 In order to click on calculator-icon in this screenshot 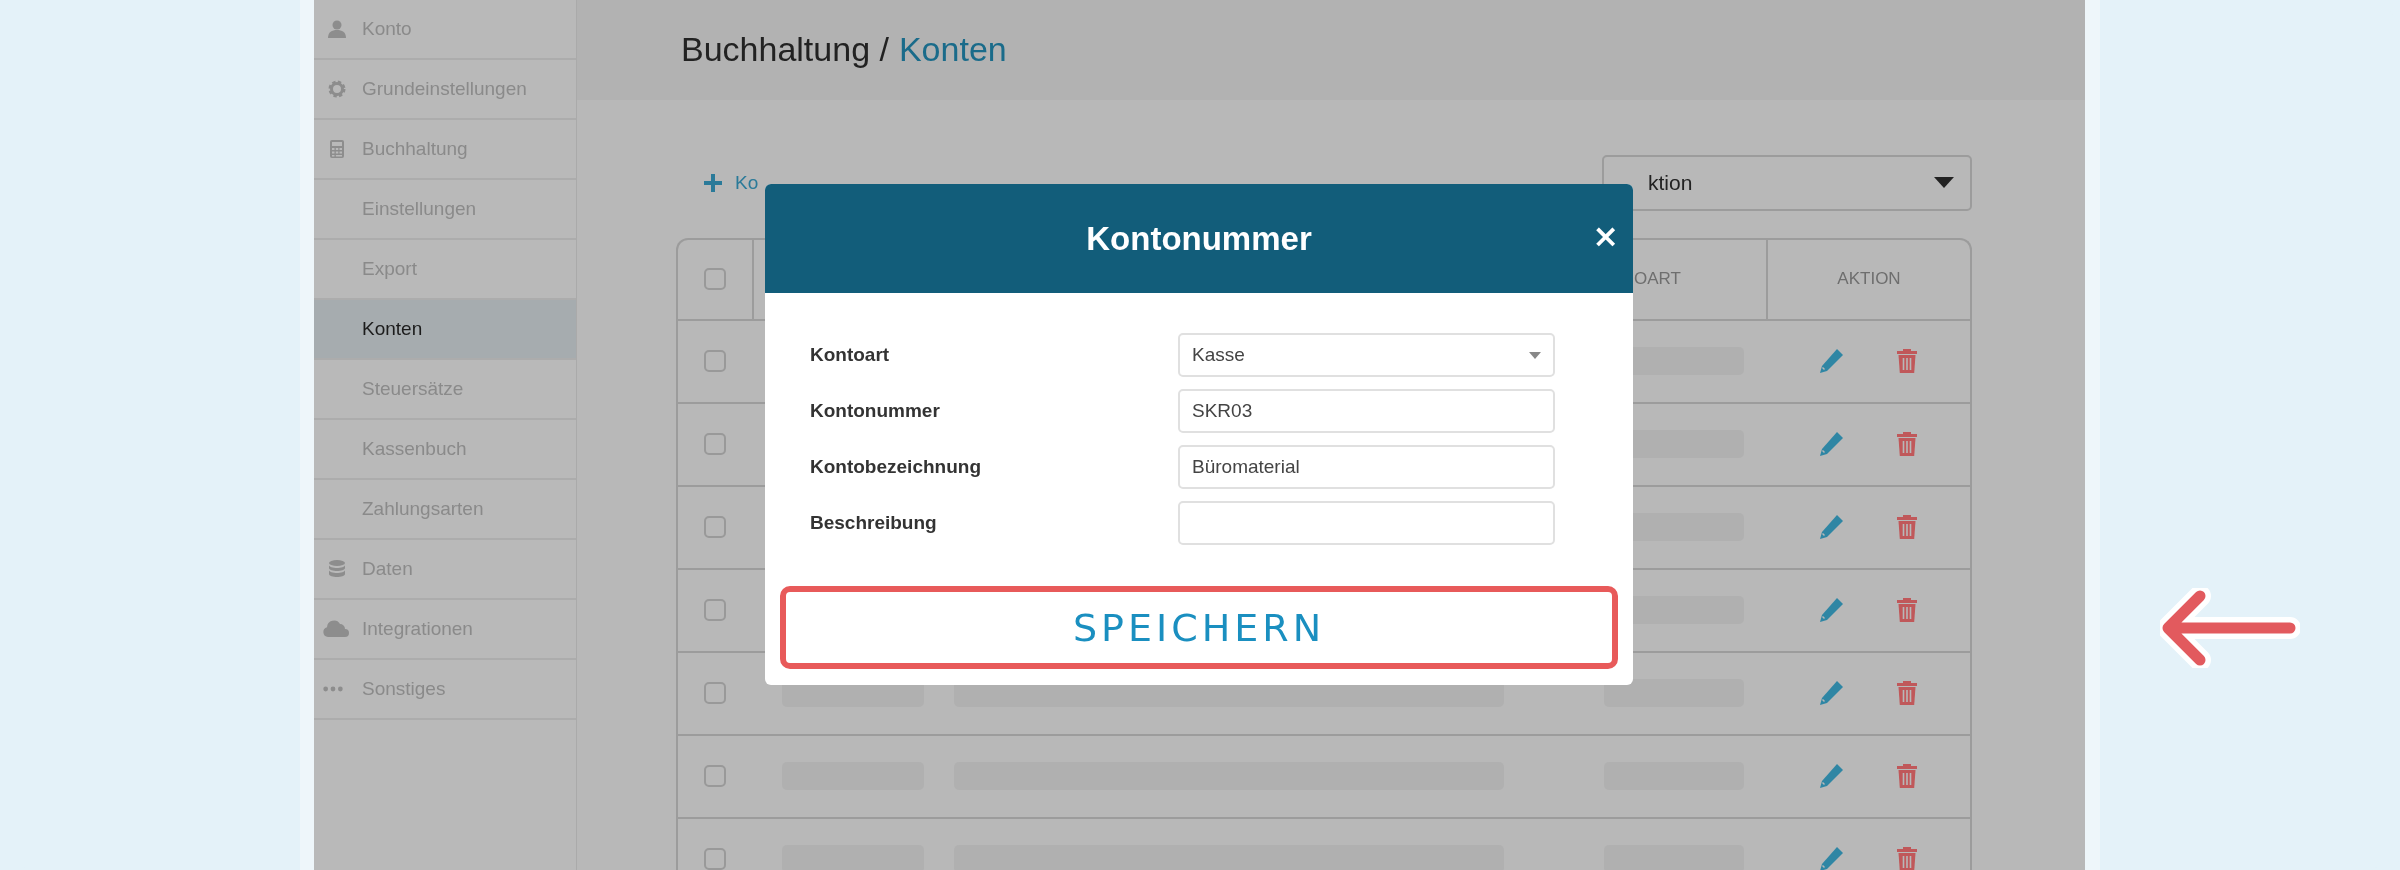, I will do `click(337, 149)`.